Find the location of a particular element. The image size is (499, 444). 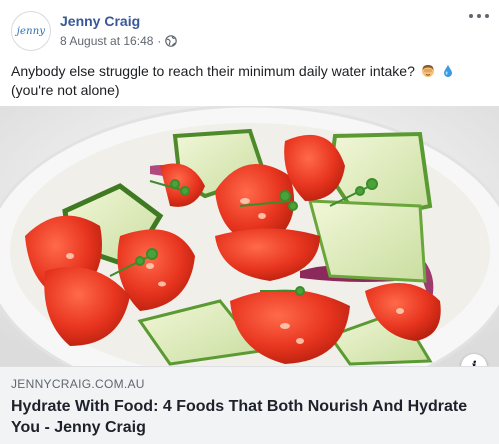

globe-icon is located at coordinates (171, 41).